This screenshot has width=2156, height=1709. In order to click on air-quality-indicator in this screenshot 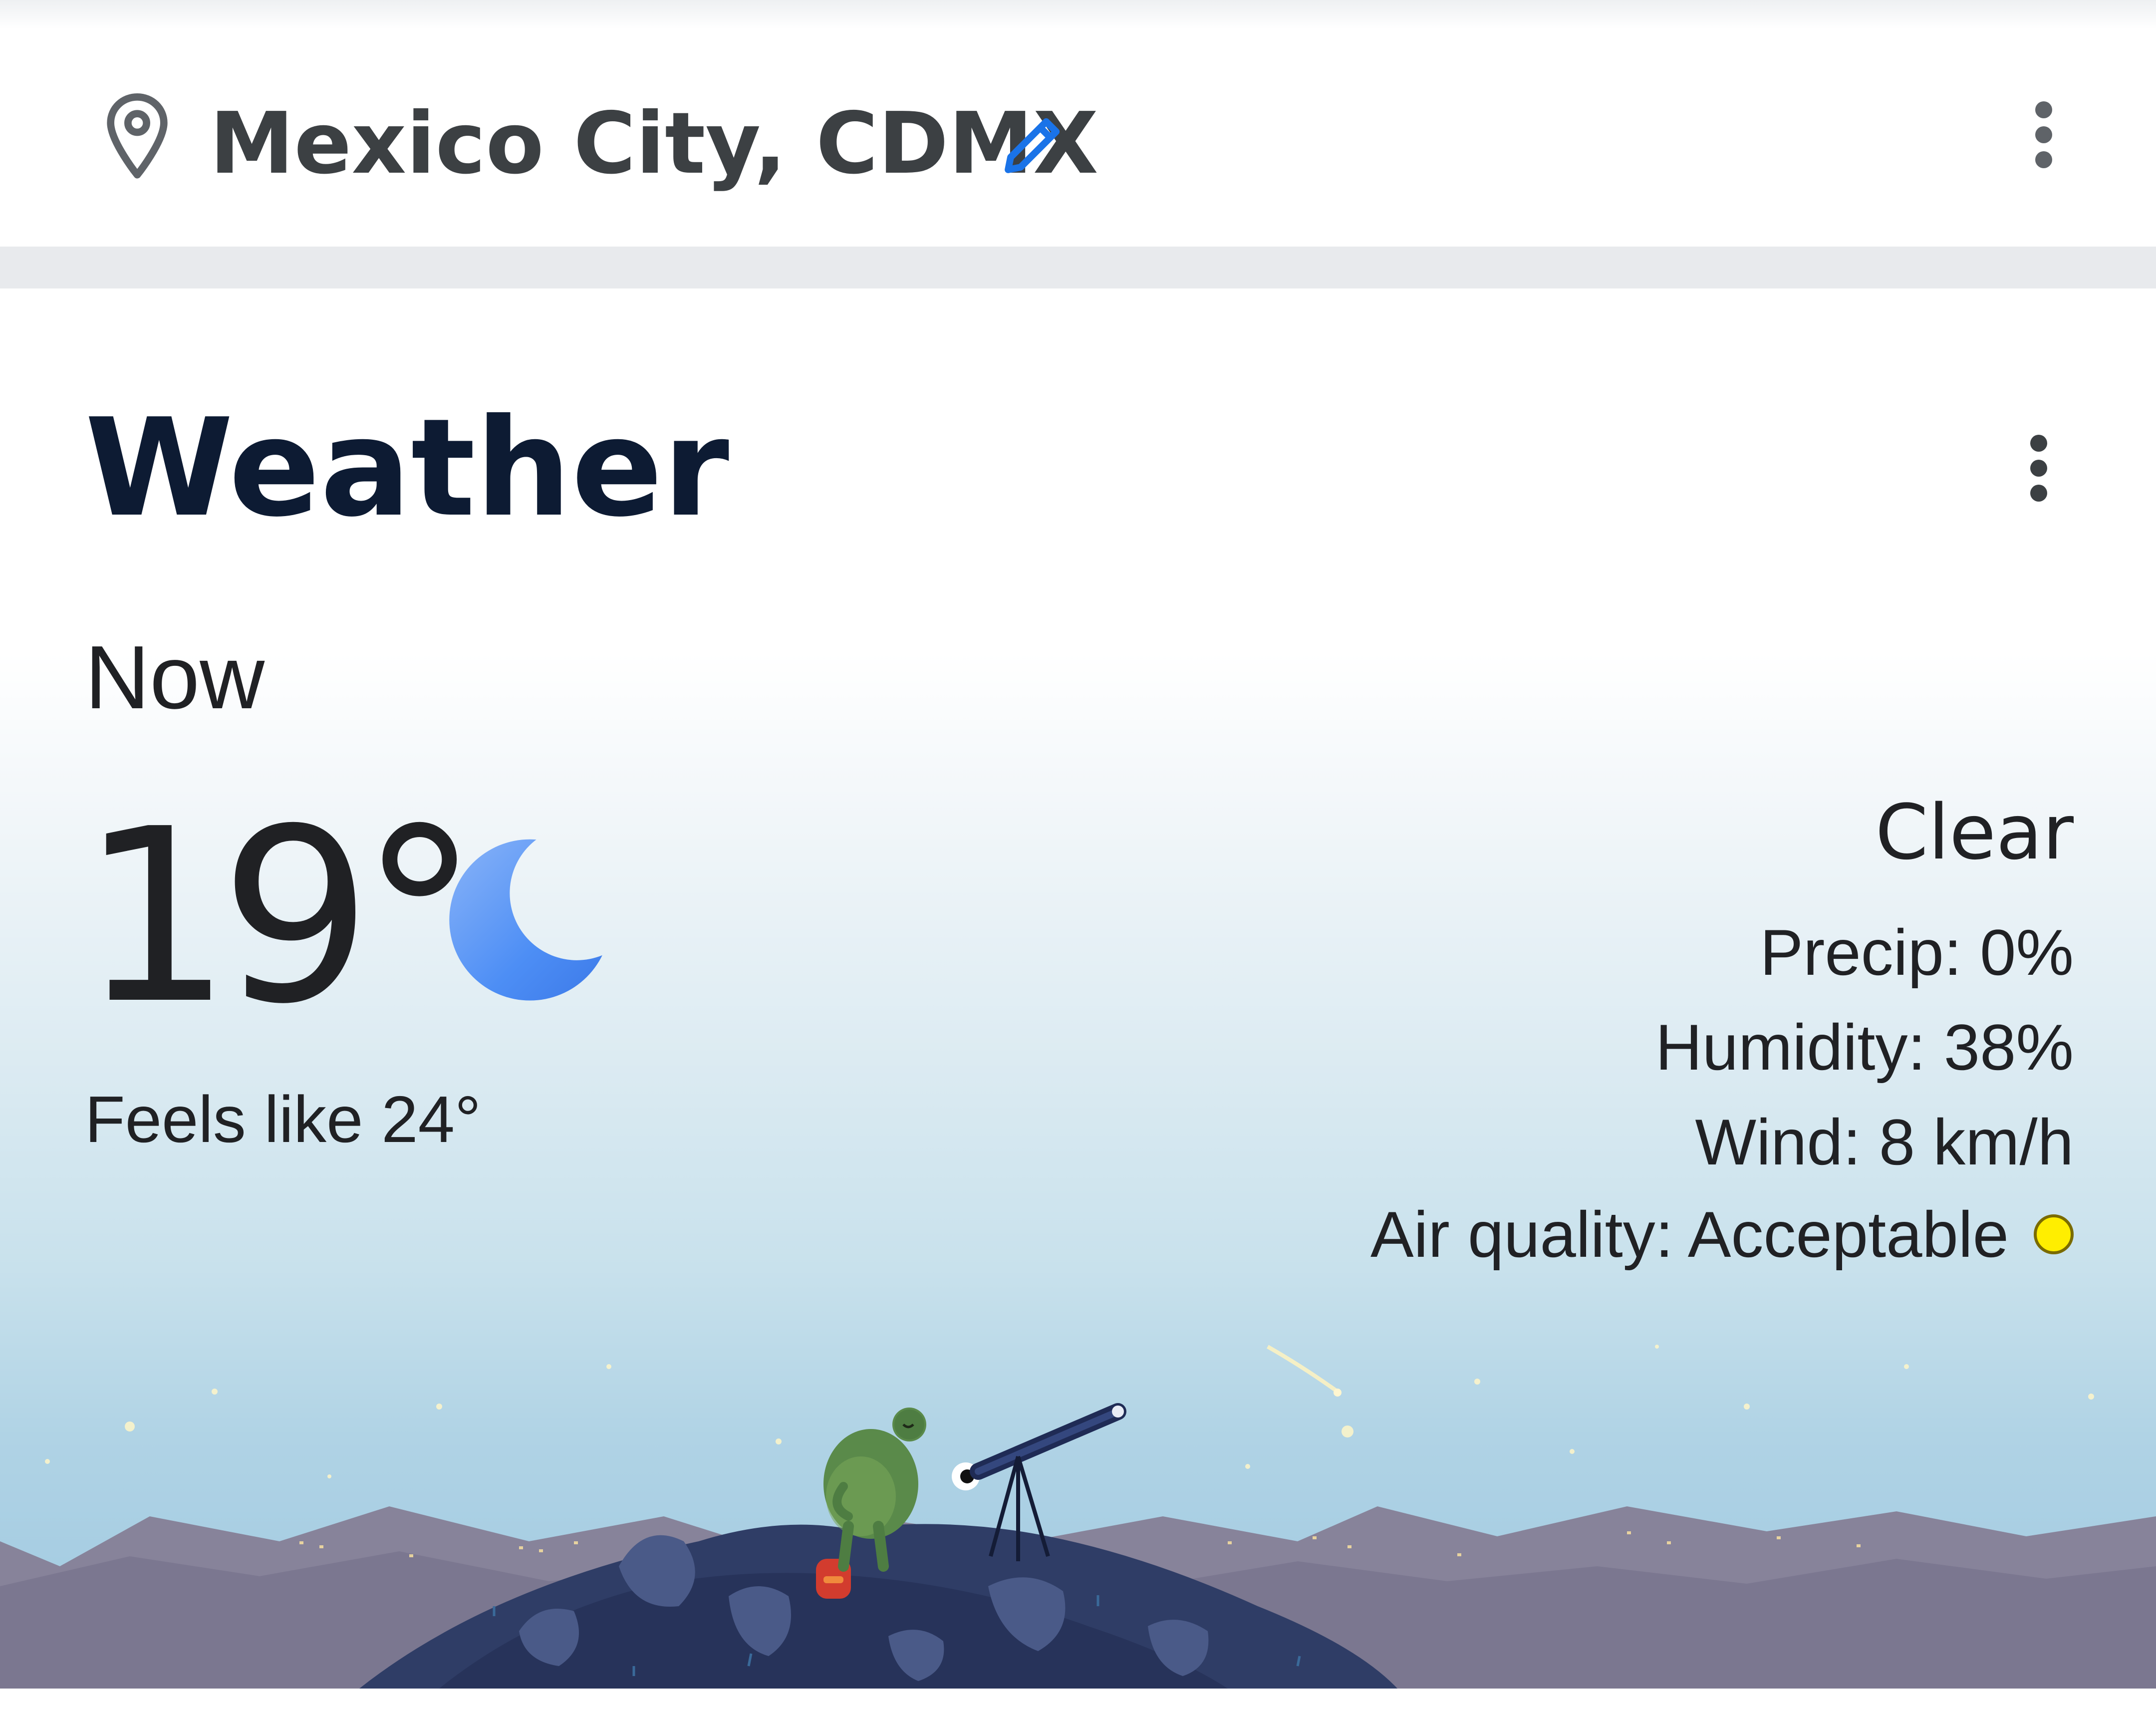, I will do `click(2054, 1234)`.